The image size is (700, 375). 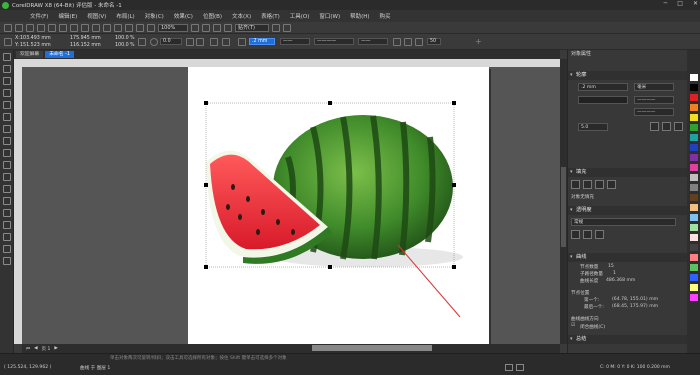 I want to click on transparency-section: 透明度, so click(x=628, y=210).